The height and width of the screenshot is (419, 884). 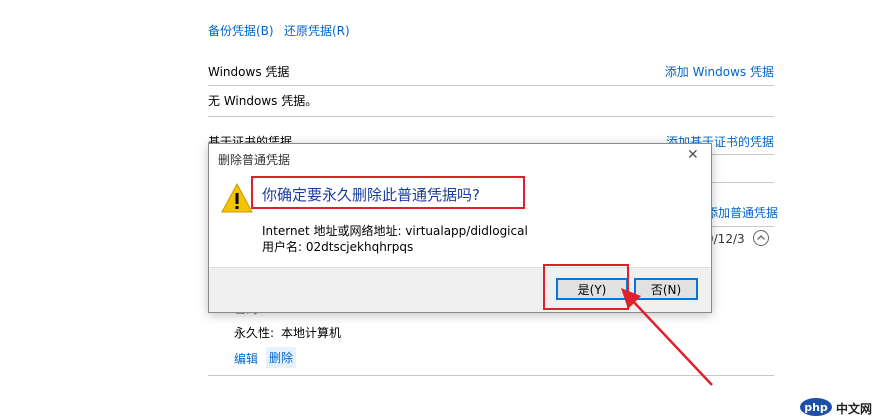 What do you see at coordinates (667, 337) in the screenshot?
I see `annotation-arrow-icon` at bounding box center [667, 337].